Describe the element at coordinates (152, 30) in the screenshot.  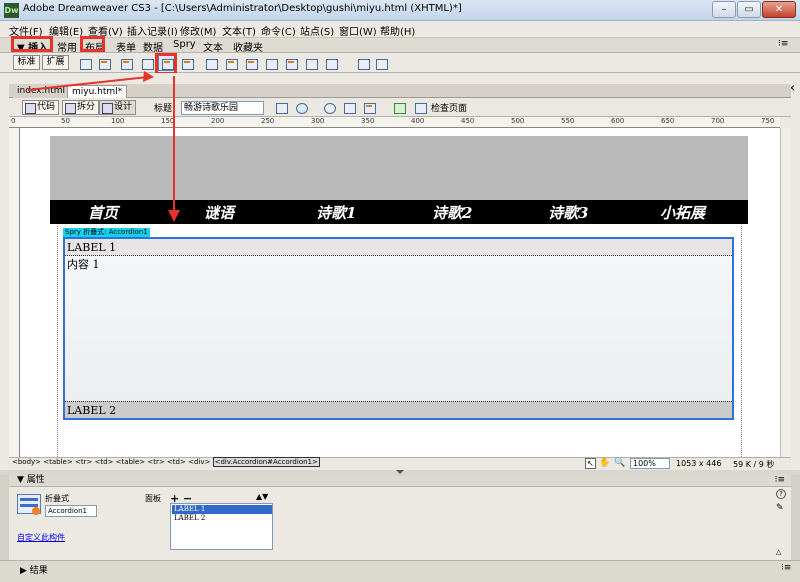
I see `menu-insert-record: 插入记录(I)` at that location.